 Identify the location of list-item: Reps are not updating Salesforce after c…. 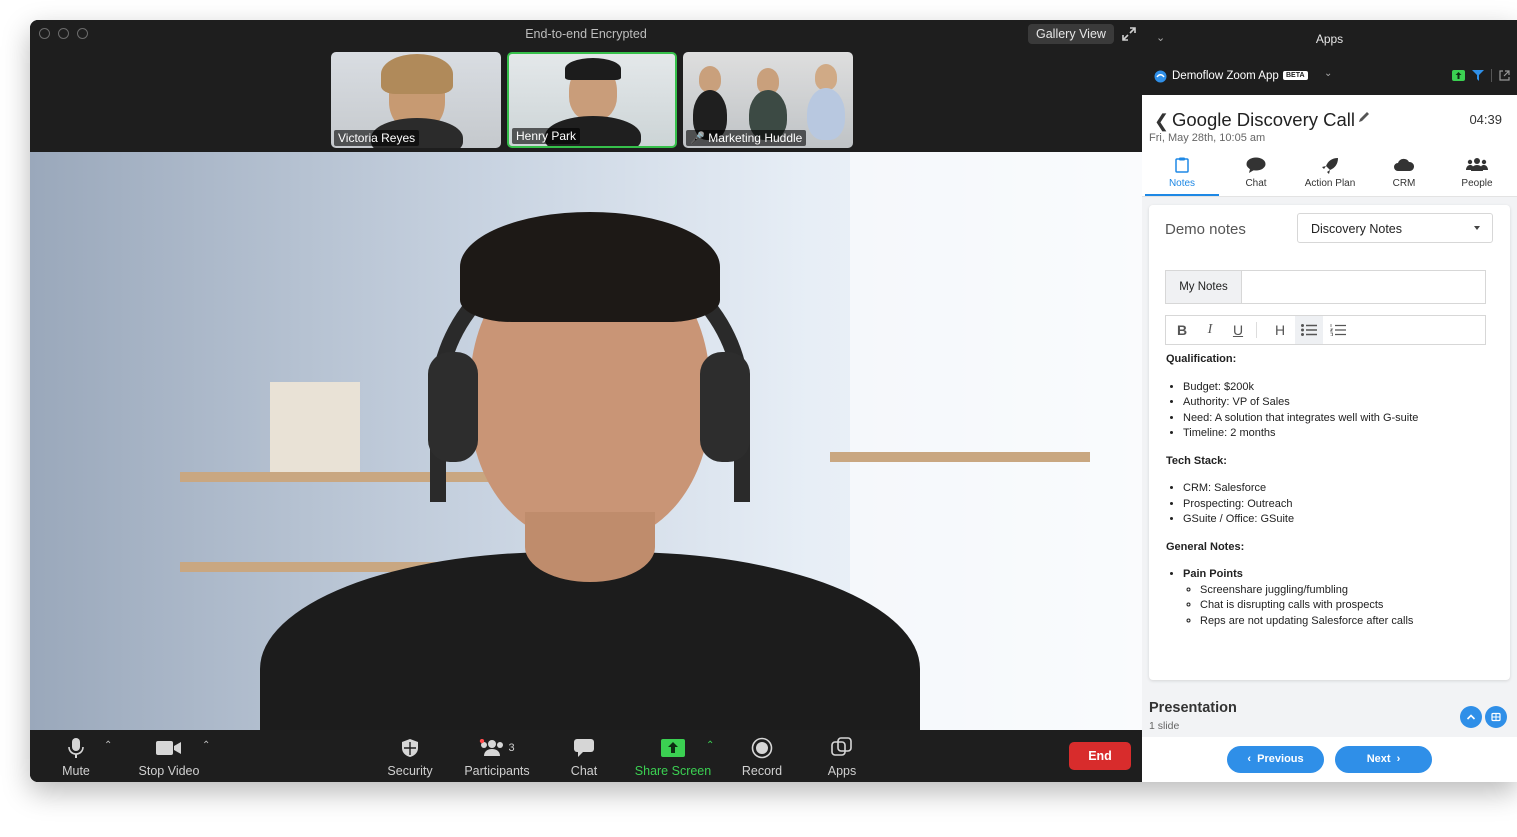
(1348, 622).